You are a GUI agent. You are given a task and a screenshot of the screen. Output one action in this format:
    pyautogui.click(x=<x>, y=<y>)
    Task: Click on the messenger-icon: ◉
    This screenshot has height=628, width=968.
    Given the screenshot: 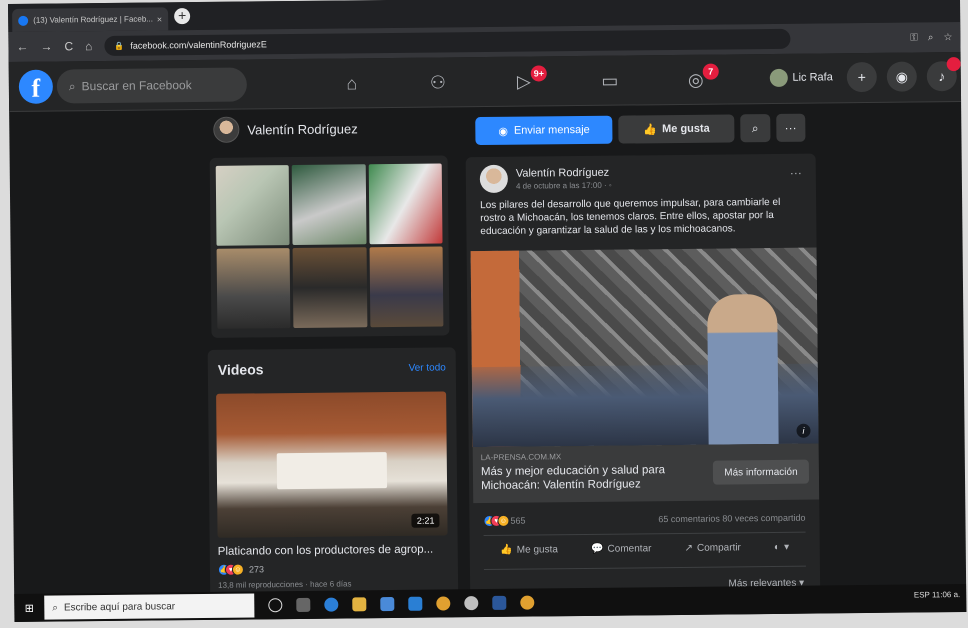 What is the action you would take?
    pyautogui.click(x=901, y=76)
    